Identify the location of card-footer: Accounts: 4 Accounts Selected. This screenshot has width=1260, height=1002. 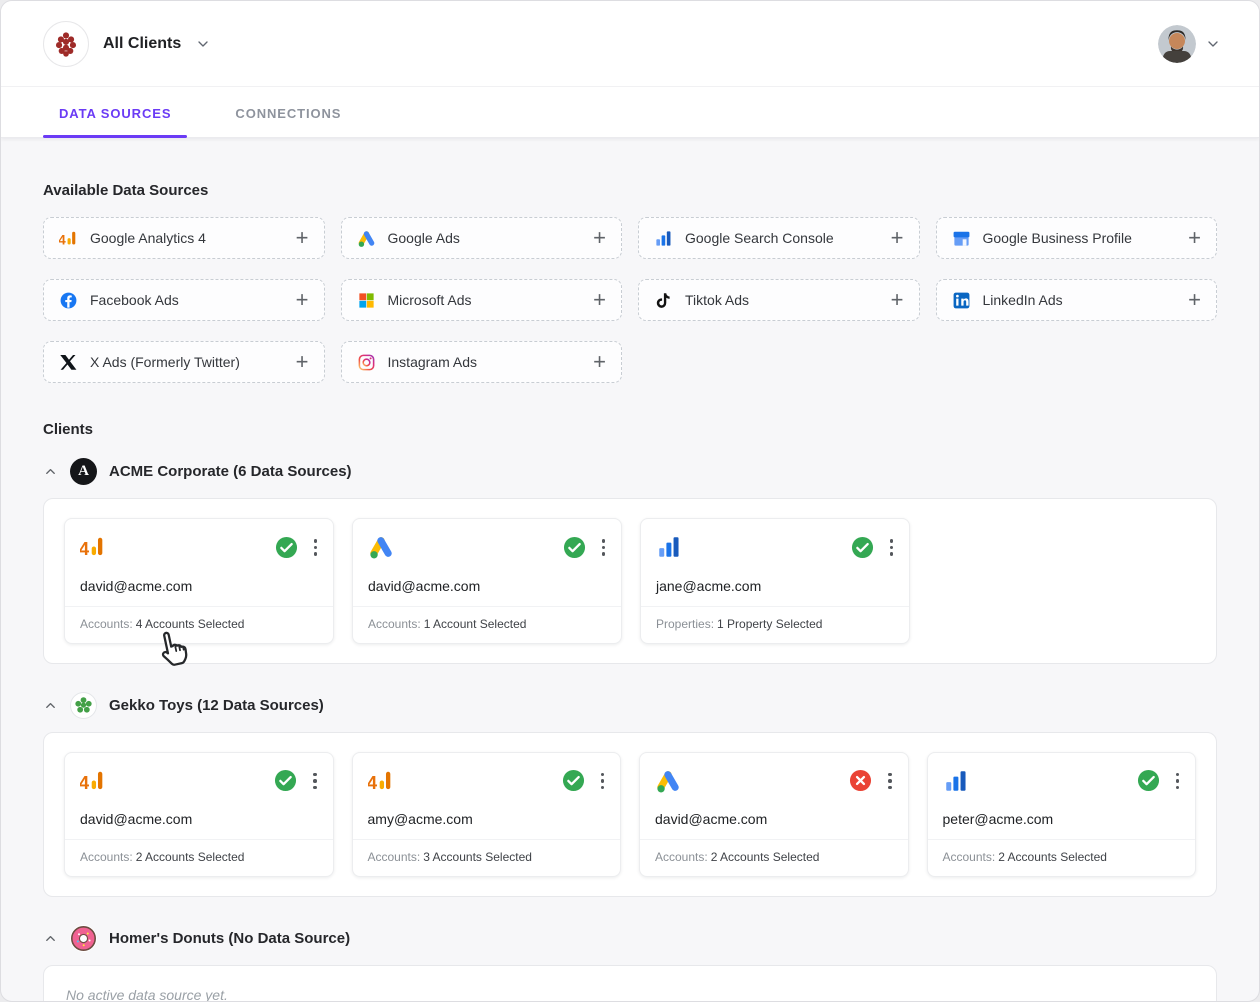
(199, 624).